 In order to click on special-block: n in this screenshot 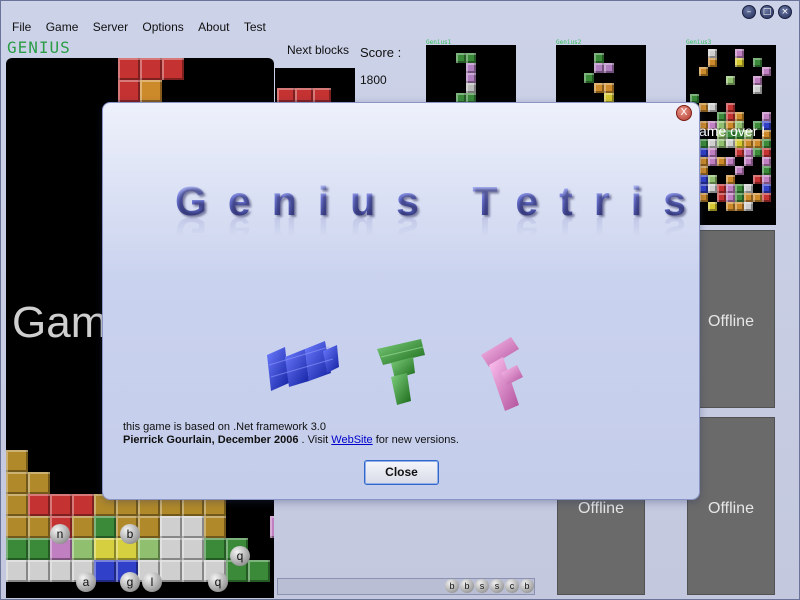, I will do `click(60, 534)`.